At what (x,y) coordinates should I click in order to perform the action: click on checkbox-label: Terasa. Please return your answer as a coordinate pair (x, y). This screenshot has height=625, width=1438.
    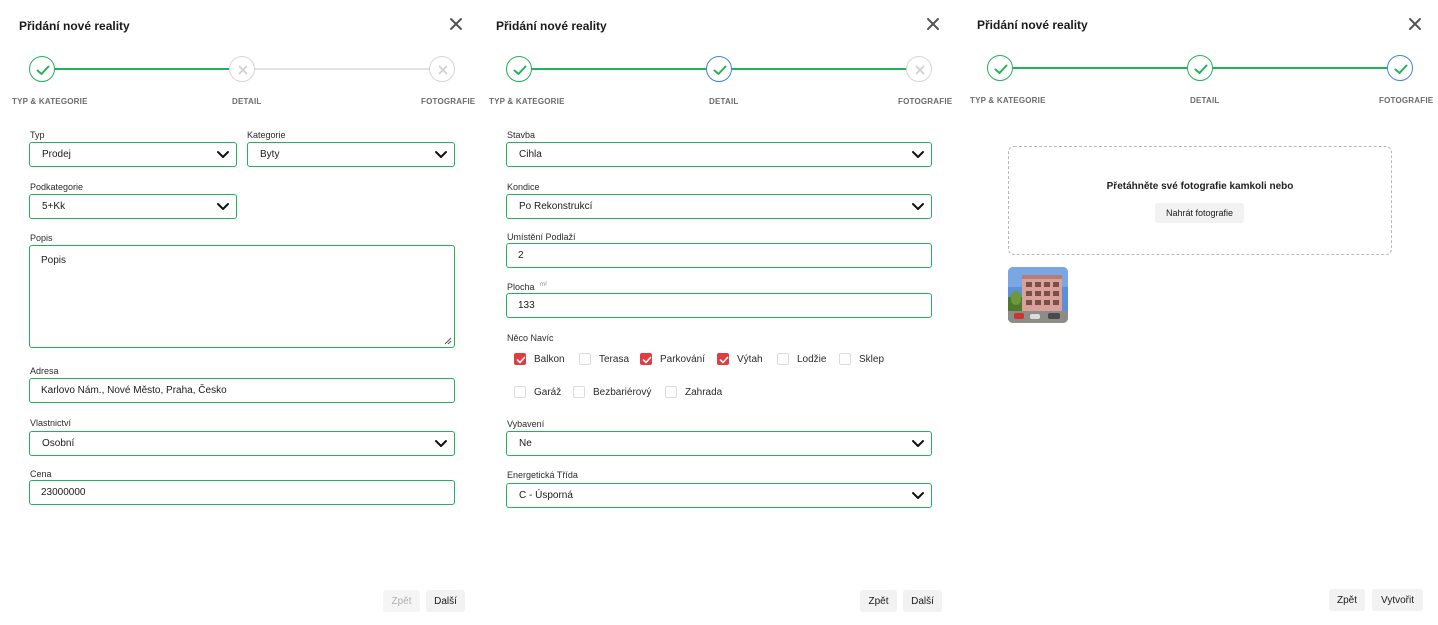
    Looking at the image, I should click on (614, 359).